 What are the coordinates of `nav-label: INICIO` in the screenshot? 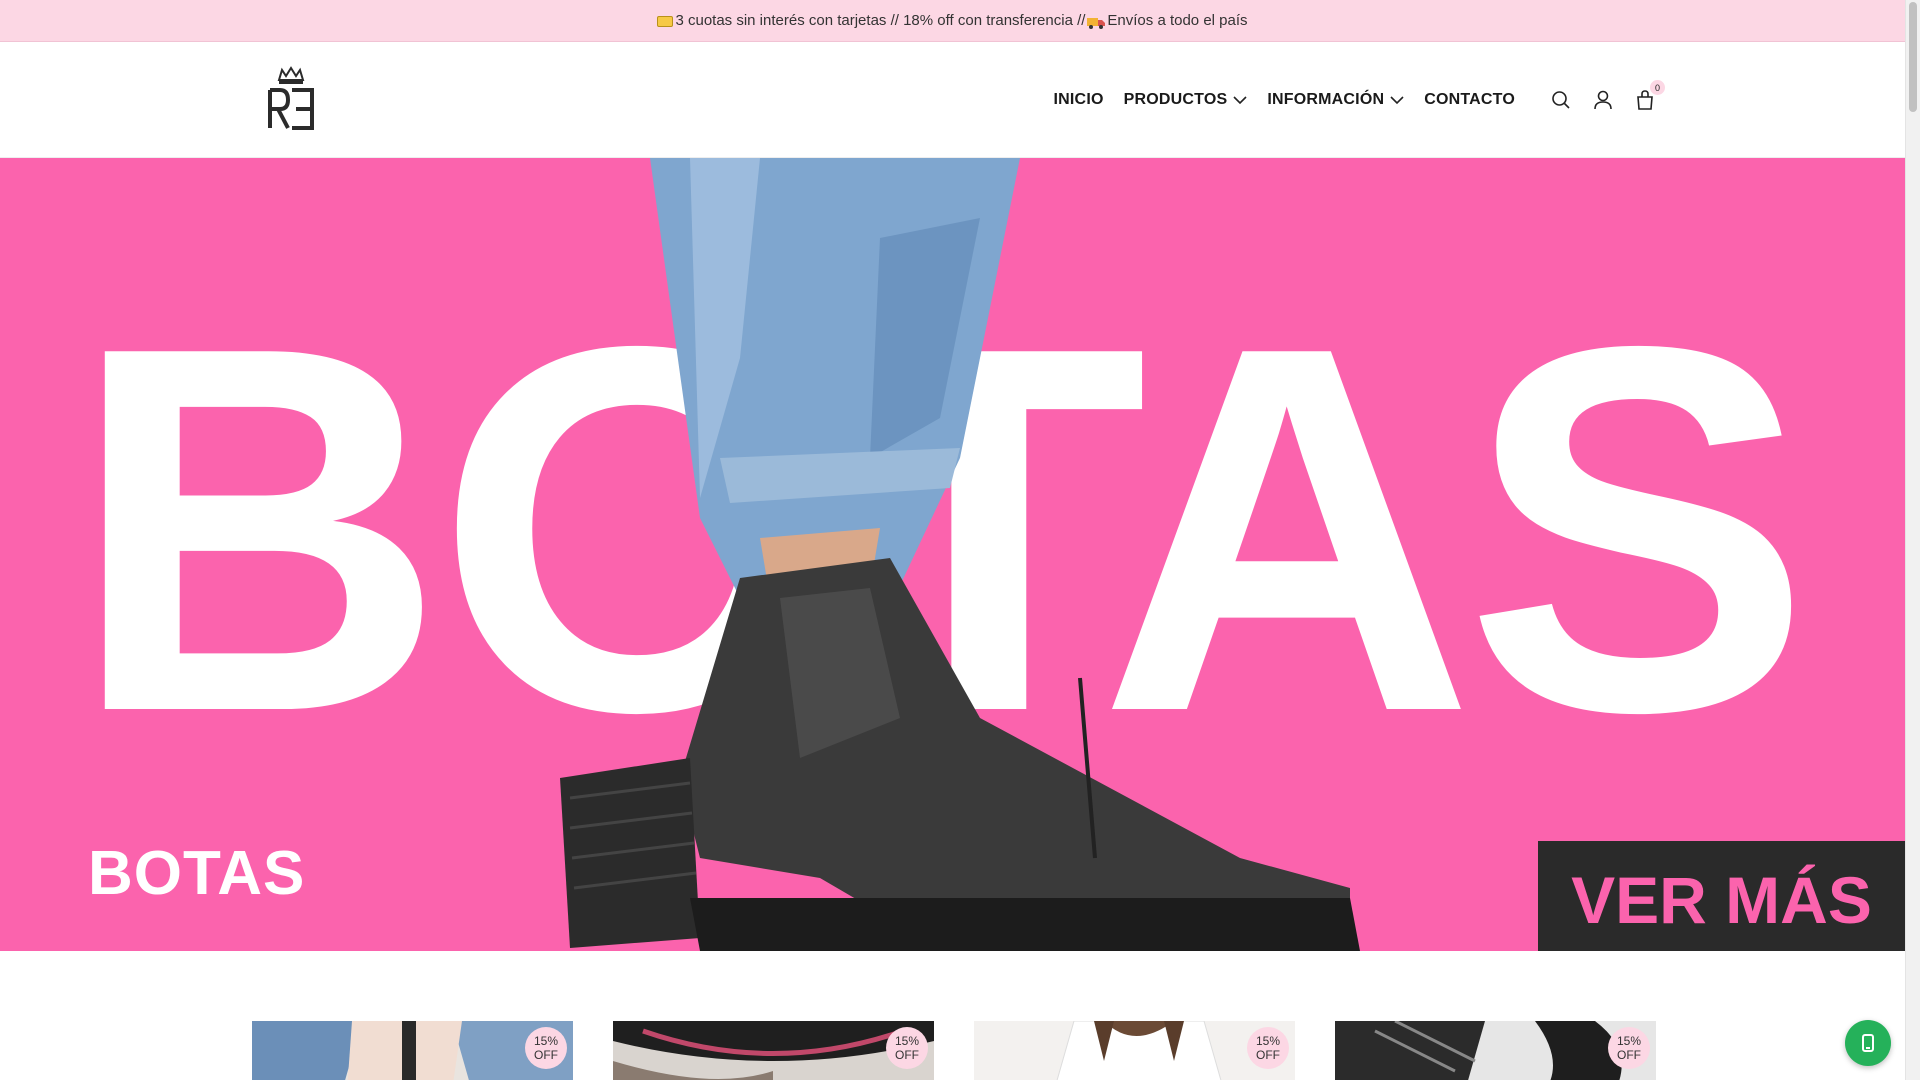 It's located at (1078, 99).